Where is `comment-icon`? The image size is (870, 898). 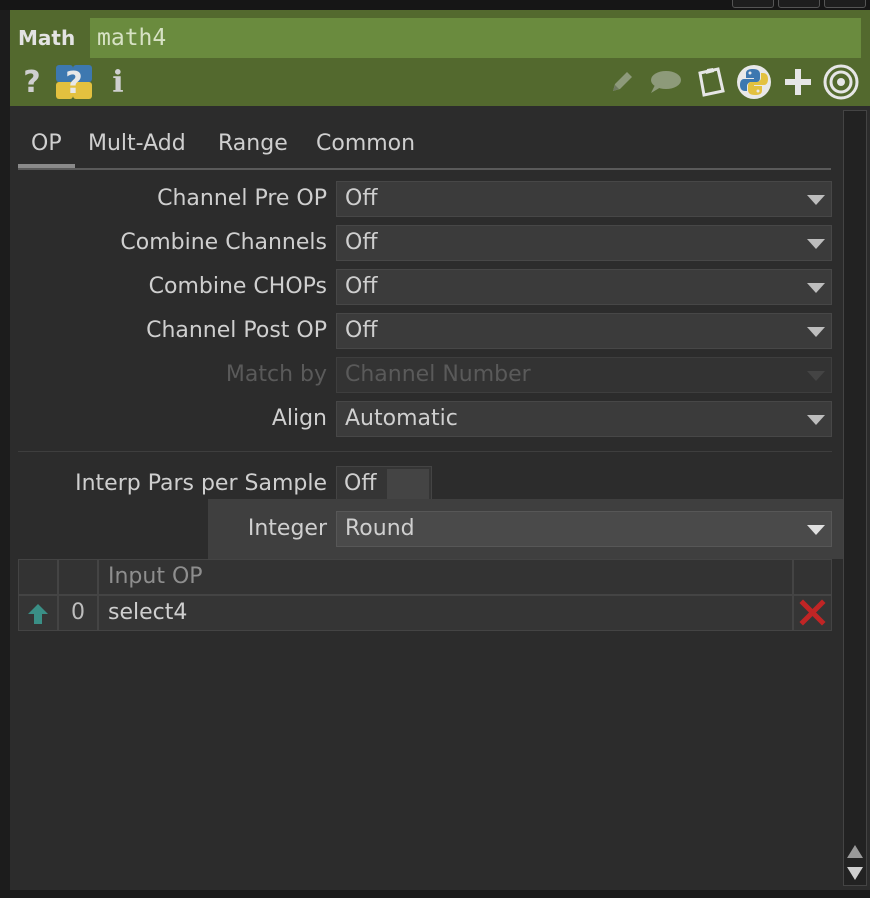
comment-icon is located at coordinates (665, 82).